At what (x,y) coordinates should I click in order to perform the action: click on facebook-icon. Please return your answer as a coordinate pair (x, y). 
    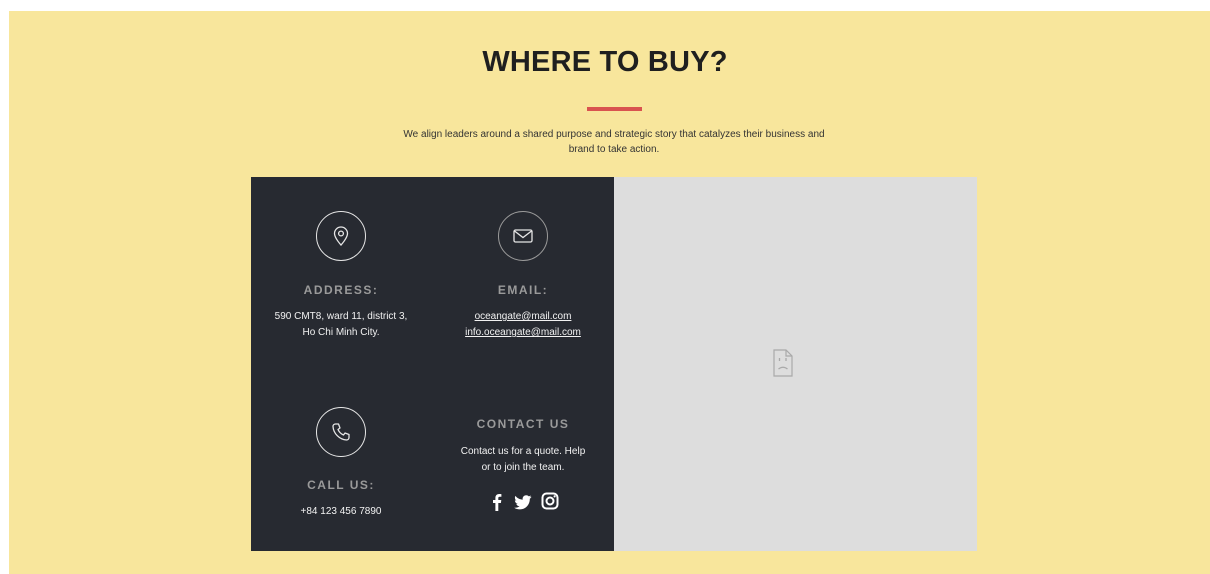
    Looking at the image, I should click on (497, 502).